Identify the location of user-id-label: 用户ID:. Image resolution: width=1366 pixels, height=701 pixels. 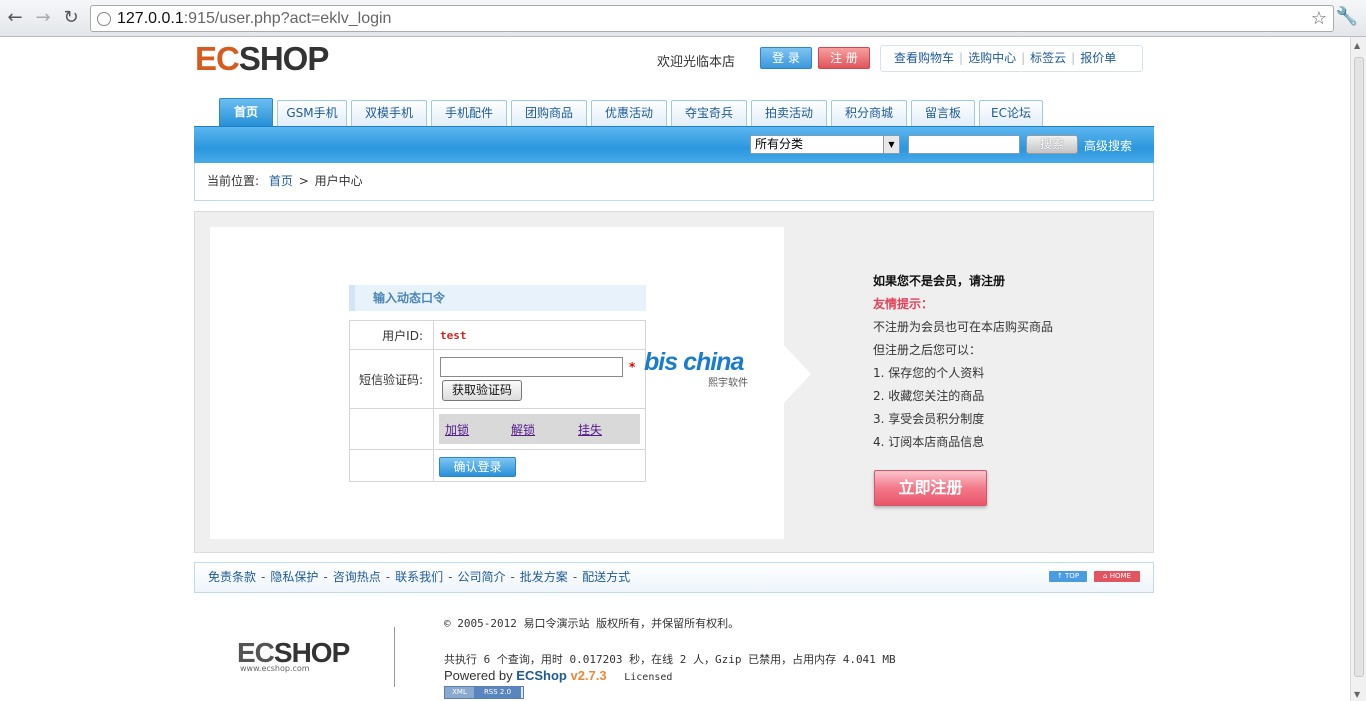
(391, 335).